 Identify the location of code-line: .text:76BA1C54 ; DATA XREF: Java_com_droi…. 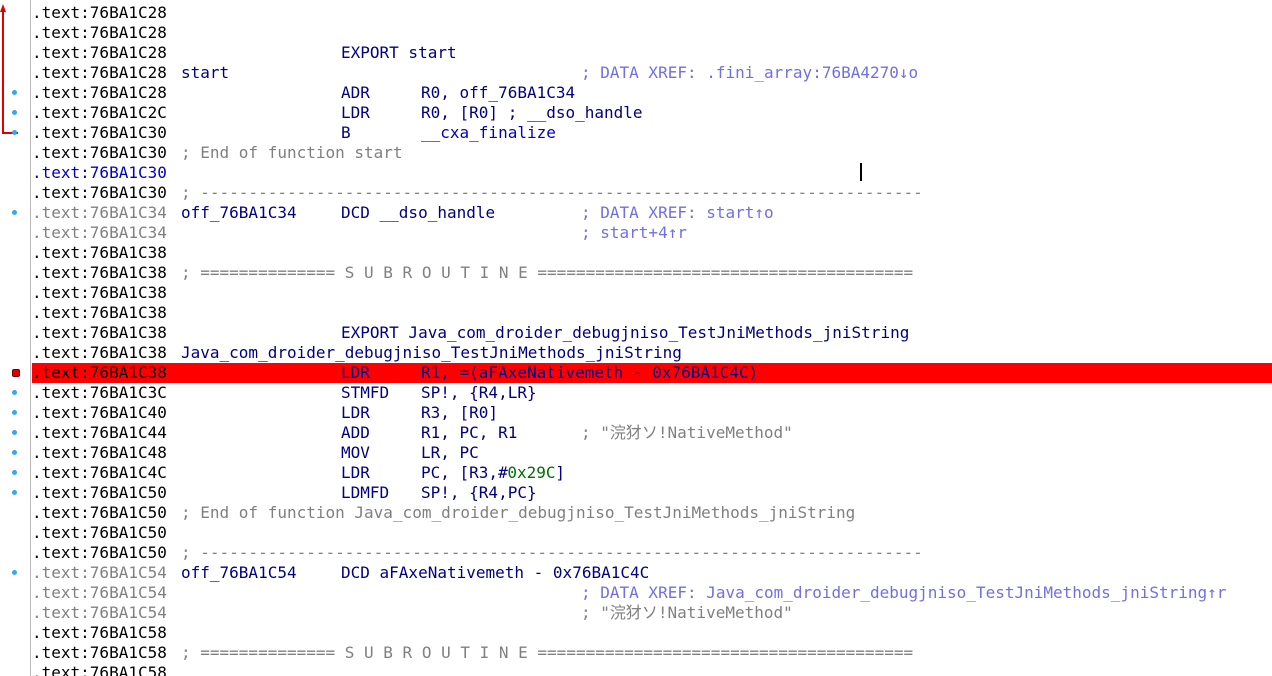
(652, 593).